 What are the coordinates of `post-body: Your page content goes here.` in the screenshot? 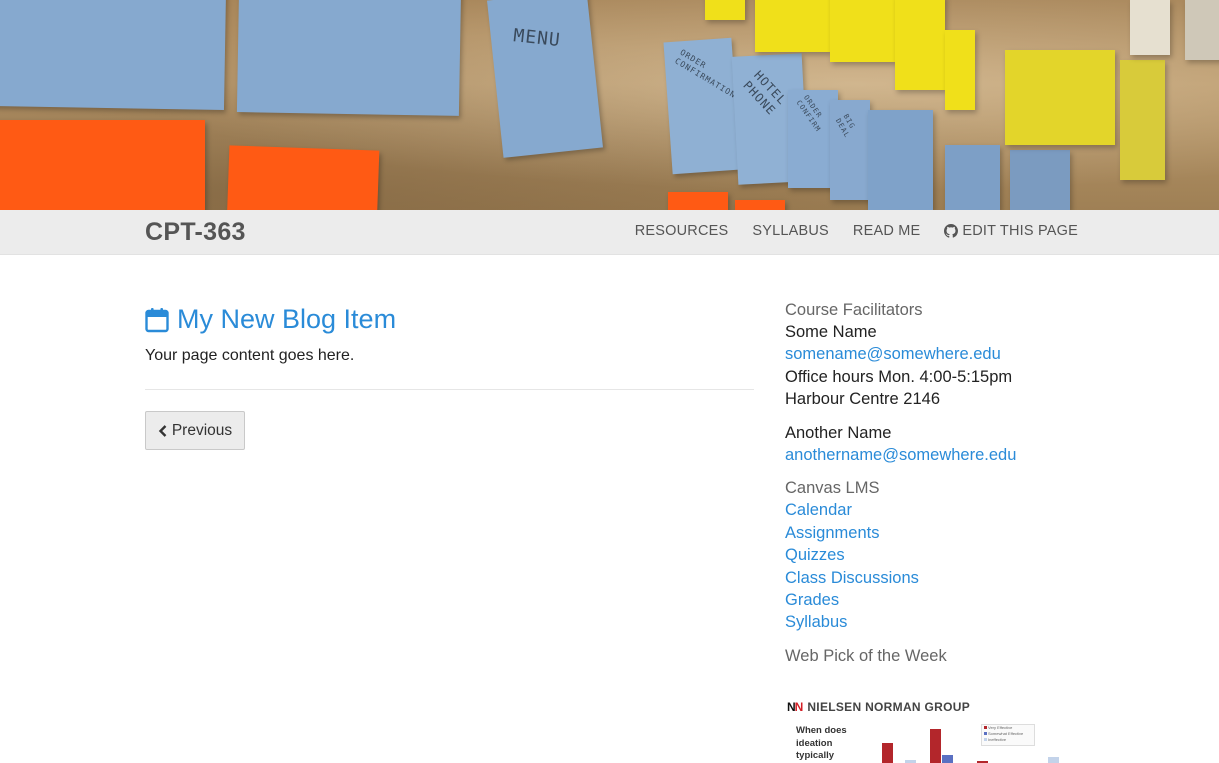 It's located at (250, 355).